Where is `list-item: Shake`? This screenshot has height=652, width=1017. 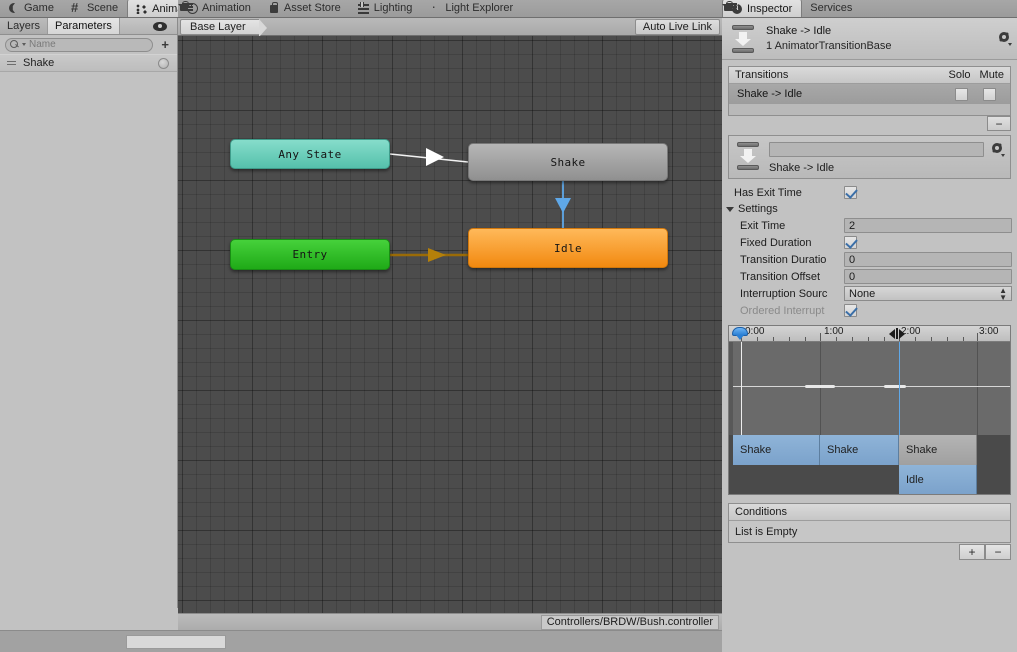 list-item: Shake is located at coordinates (88, 63).